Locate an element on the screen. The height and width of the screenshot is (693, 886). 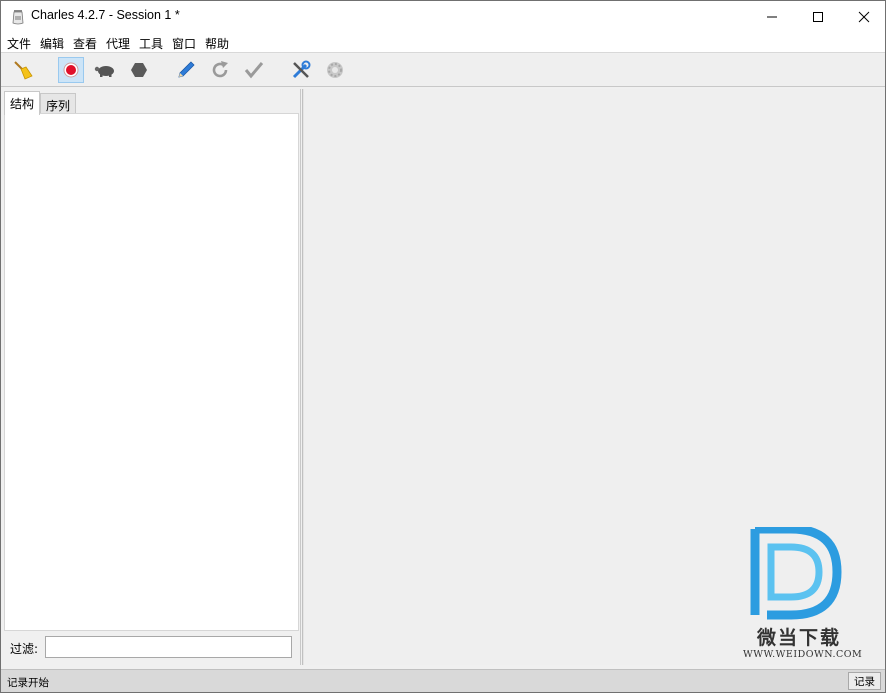
turtle-throttle-icon is located at coordinates (104, 71).